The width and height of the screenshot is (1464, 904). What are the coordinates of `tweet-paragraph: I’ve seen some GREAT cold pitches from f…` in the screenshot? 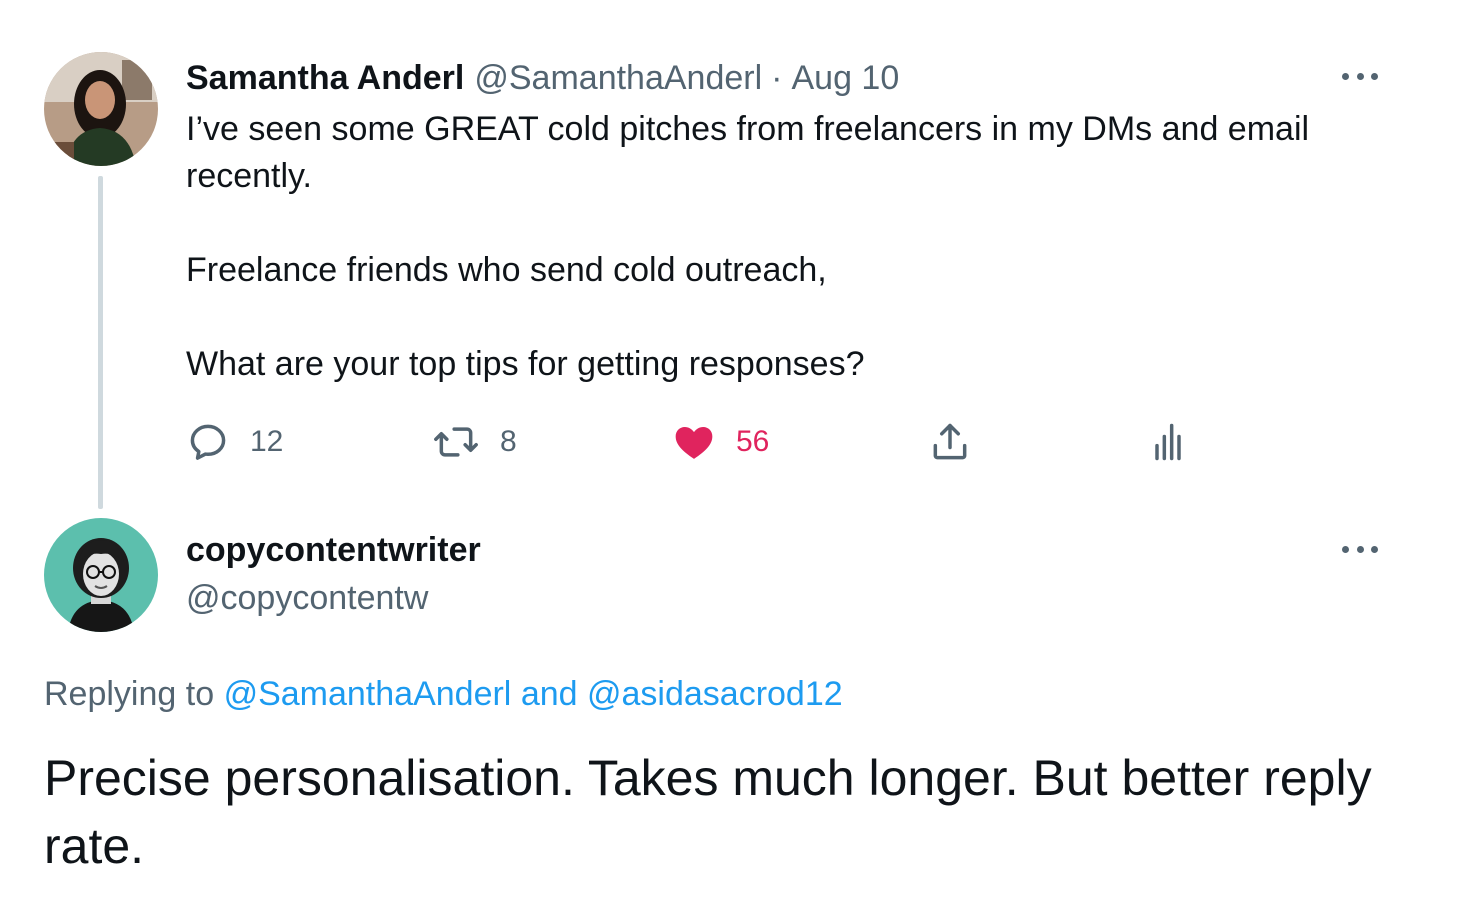 It's located at (748, 152).